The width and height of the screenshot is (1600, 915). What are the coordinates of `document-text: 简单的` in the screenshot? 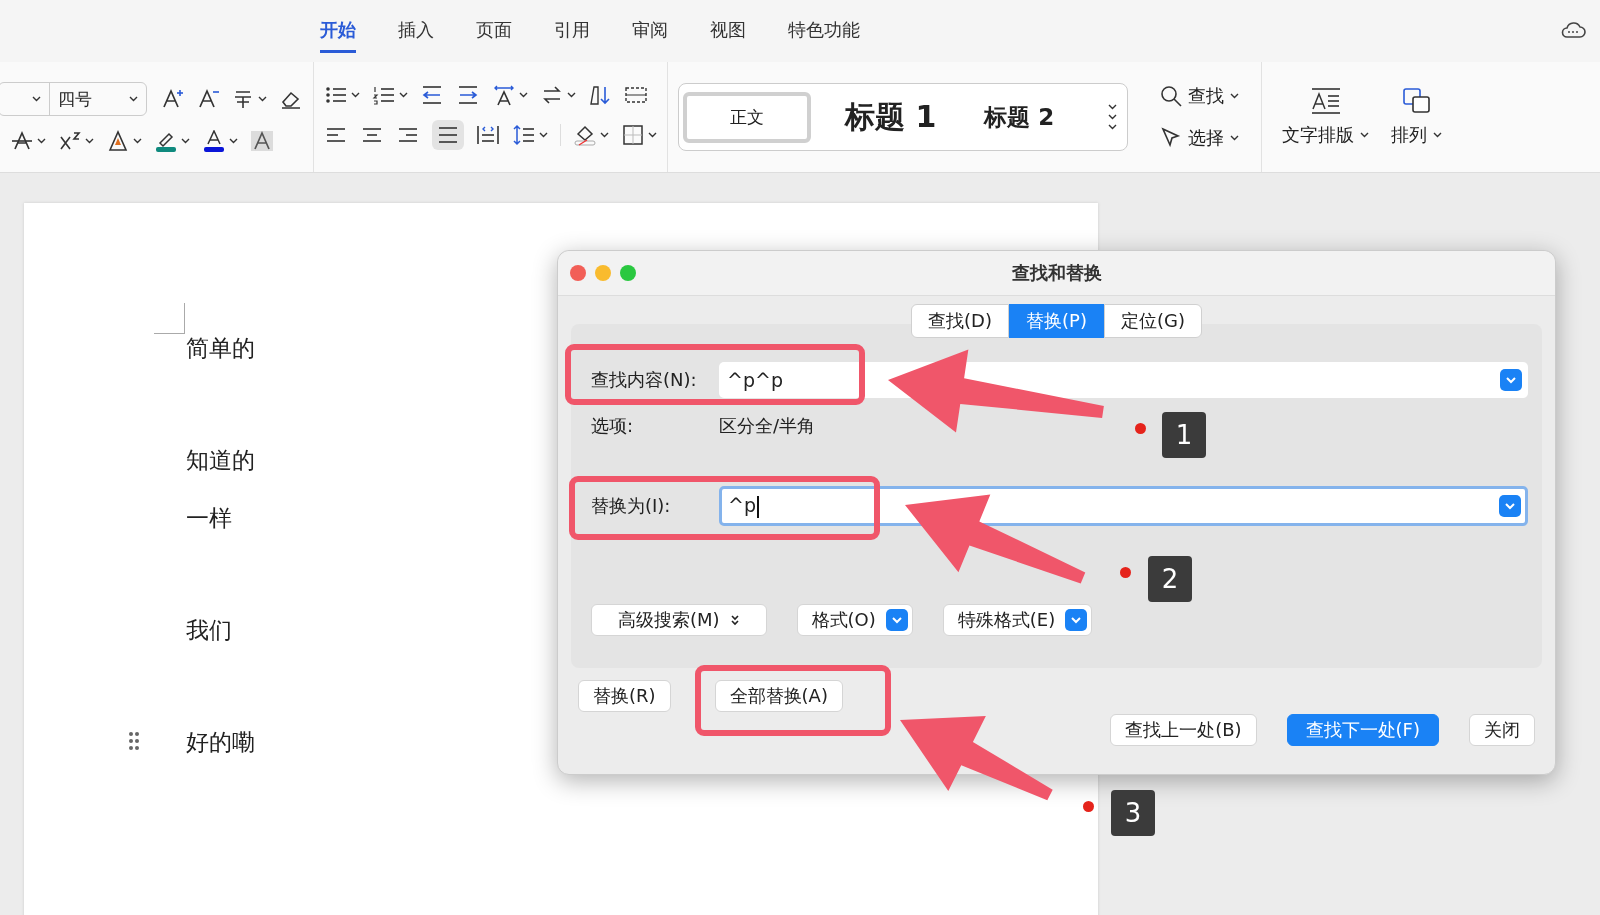 It's located at (220, 347).